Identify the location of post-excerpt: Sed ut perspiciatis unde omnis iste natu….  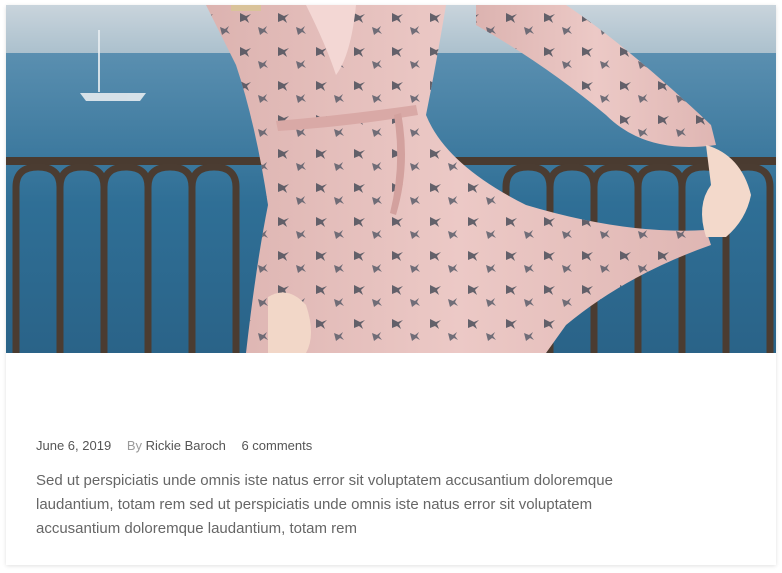
(324, 504).